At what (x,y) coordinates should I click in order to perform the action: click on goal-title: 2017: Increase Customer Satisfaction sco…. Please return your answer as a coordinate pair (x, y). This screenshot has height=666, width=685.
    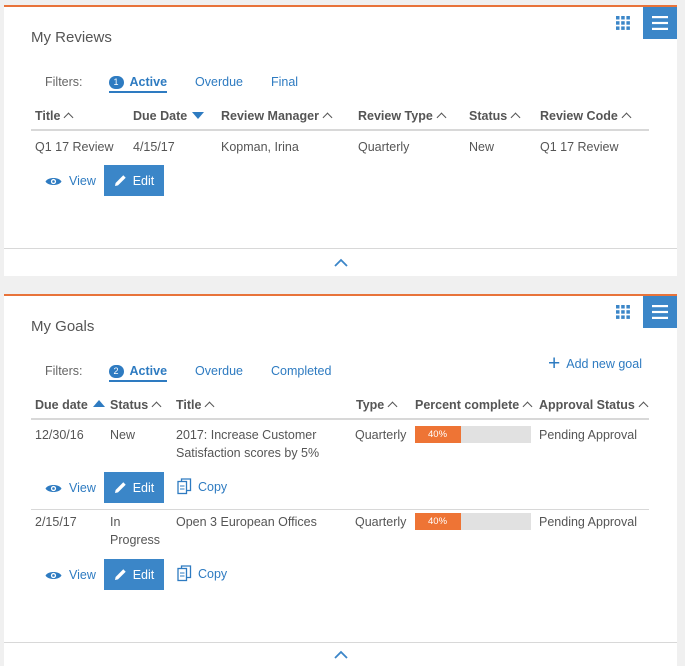
    Looking at the image, I should click on (248, 444).